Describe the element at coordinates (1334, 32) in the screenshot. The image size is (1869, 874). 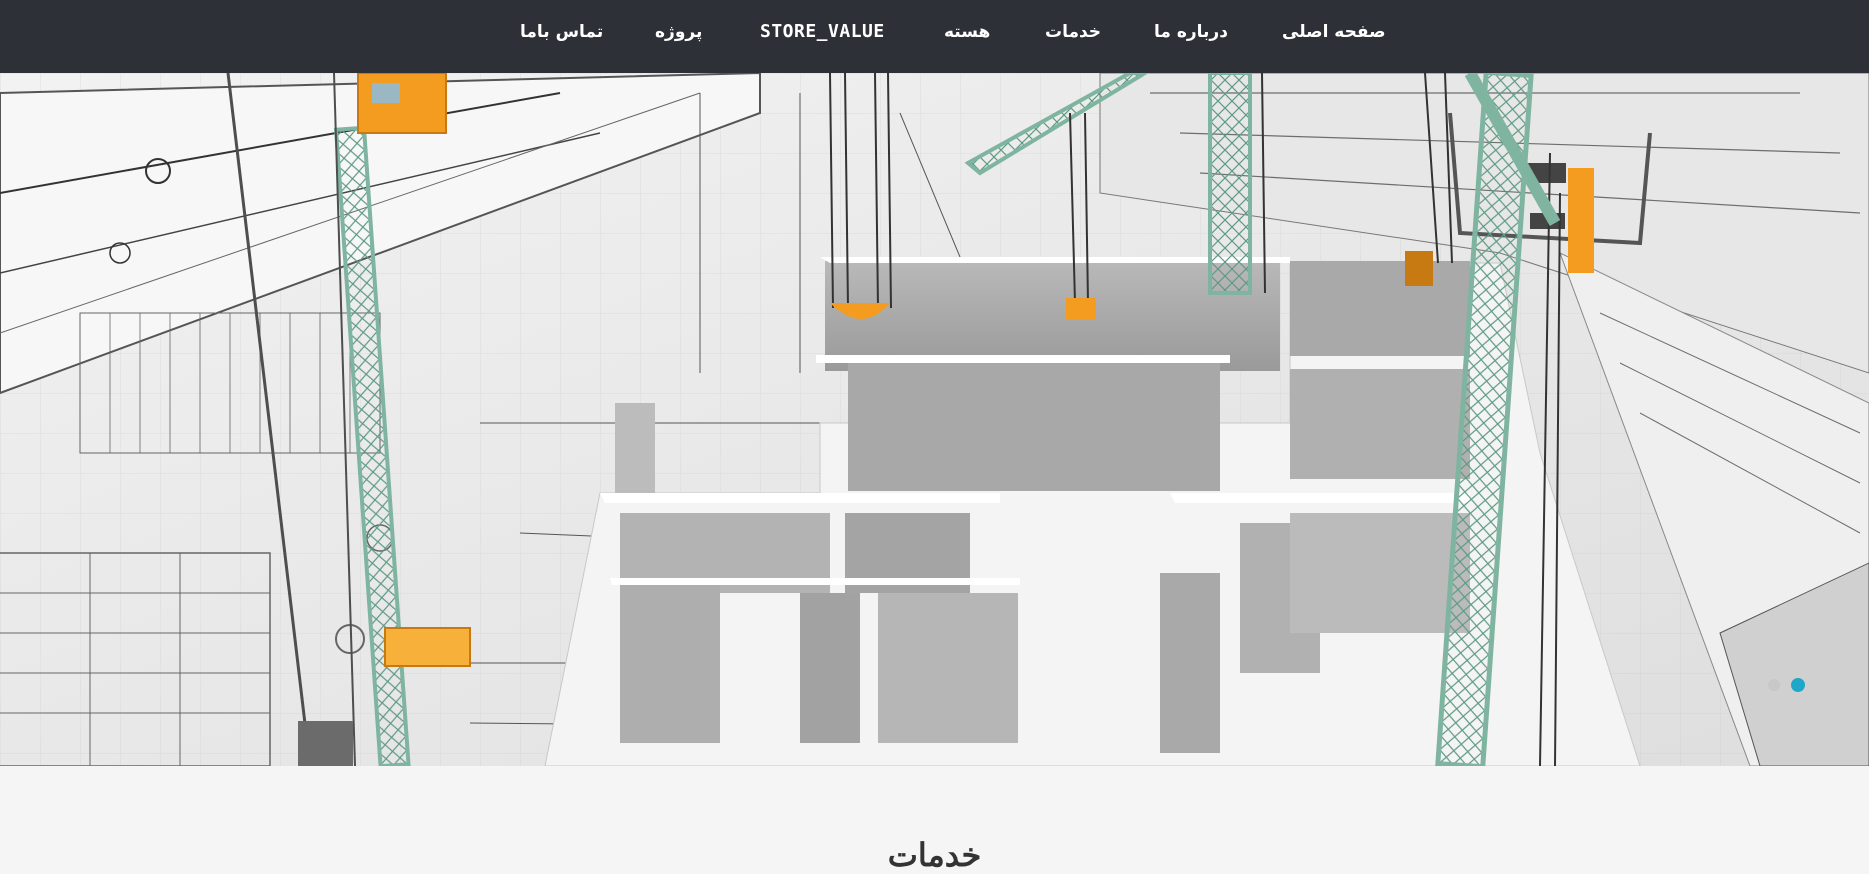
I see `nav-item-home: صفحه اصلی` at that location.